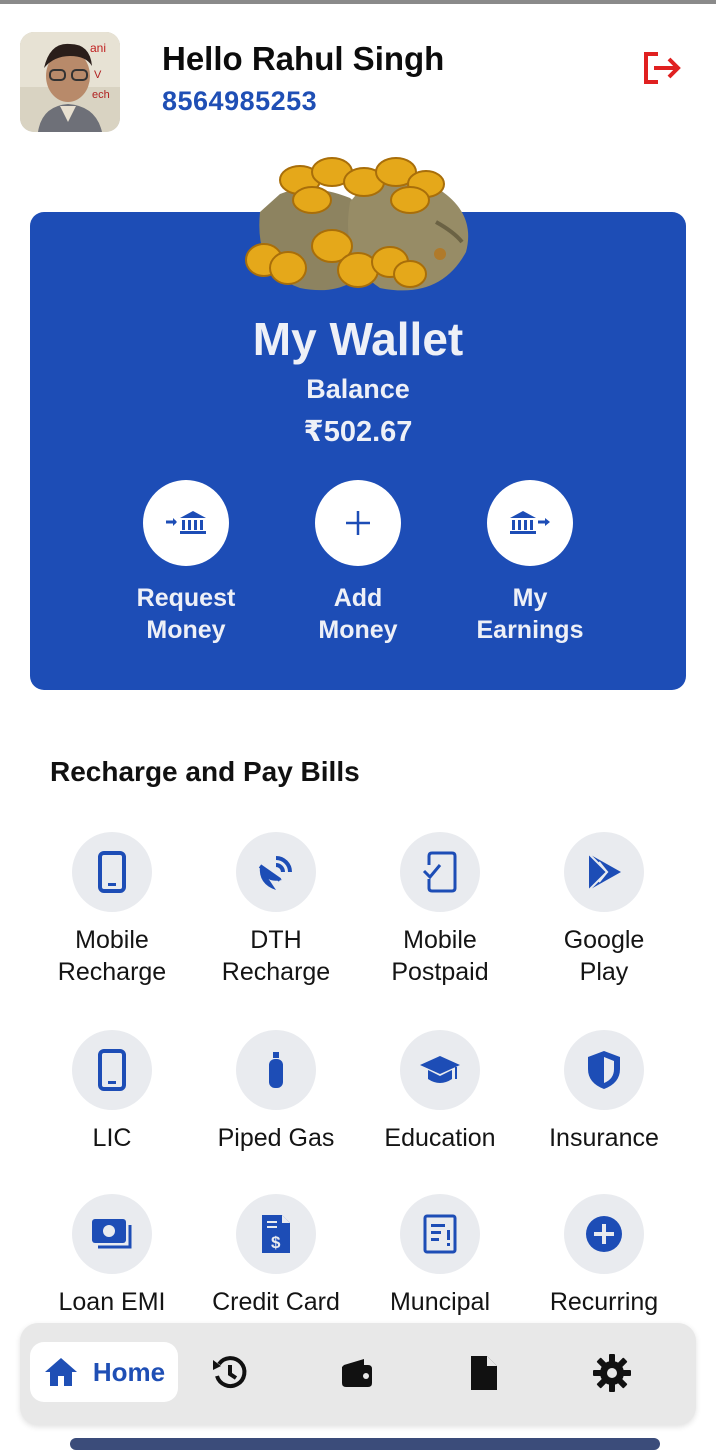  What do you see at coordinates (358, 523) in the screenshot?
I see `plus-icon` at bounding box center [358, 523].